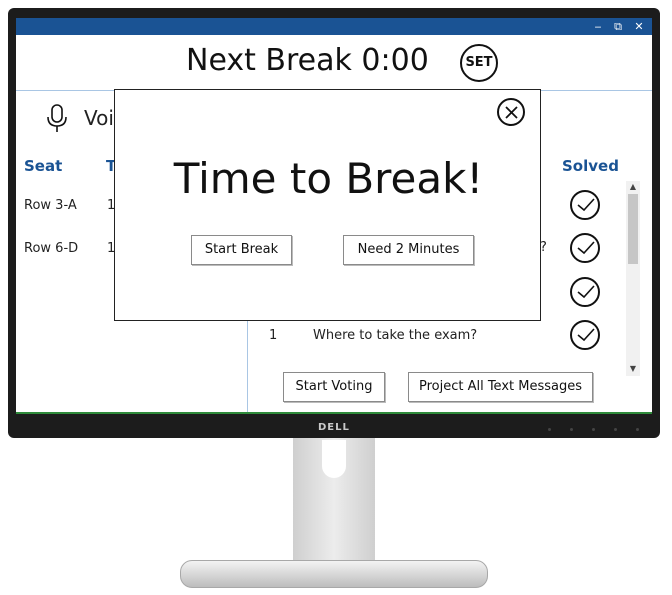  Describe the element at coordinates (241, 250) in the screenshot. I see `start-break-button: Start Break` at that location.